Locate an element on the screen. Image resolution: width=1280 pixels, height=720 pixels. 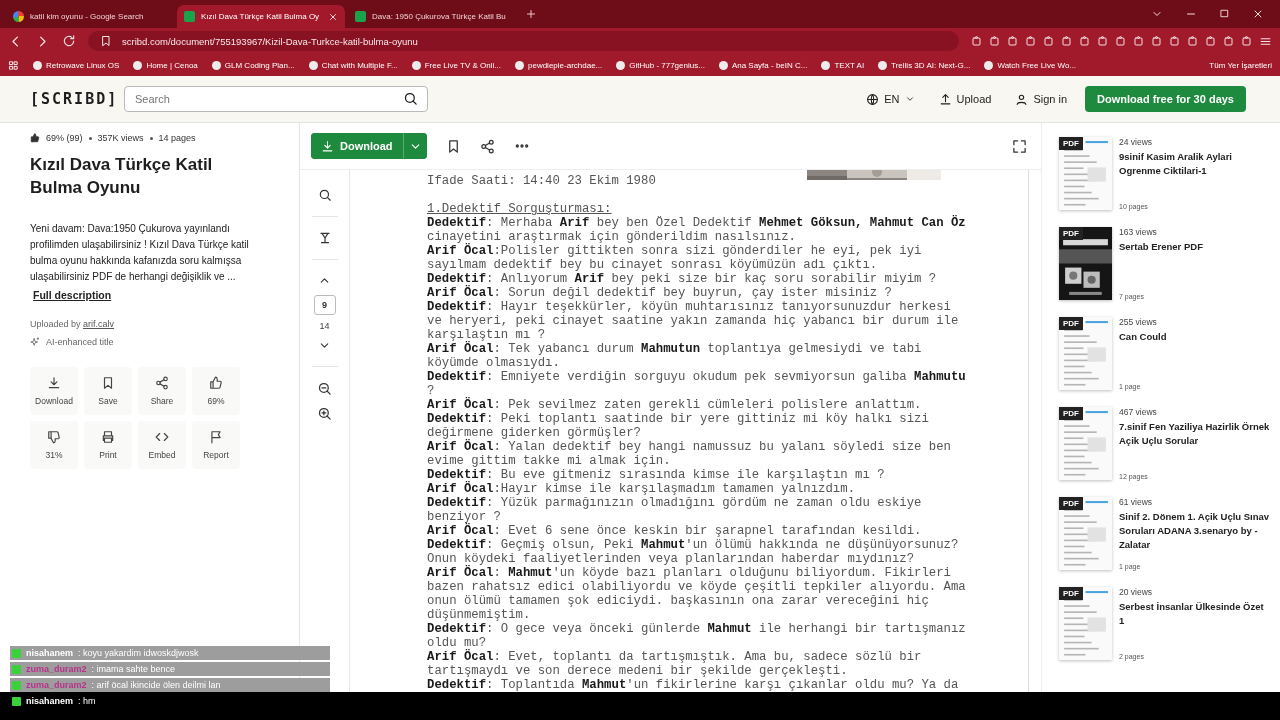
rating-text: 69% (99) is located at coordinates (64, 138).